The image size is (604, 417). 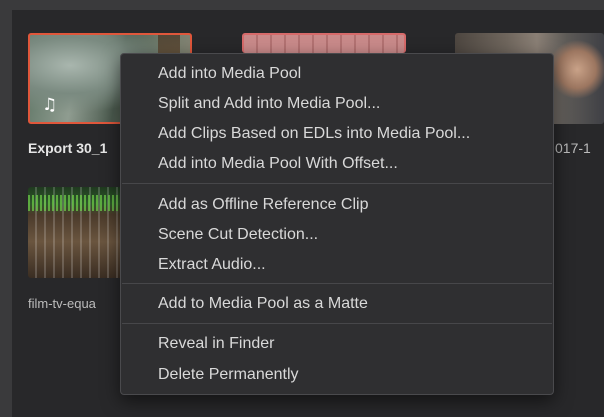 What do you see at coordinates (50, 105) in the screenshot?
I see `music-note-icon: ♫` at bounding box center [50, 105].